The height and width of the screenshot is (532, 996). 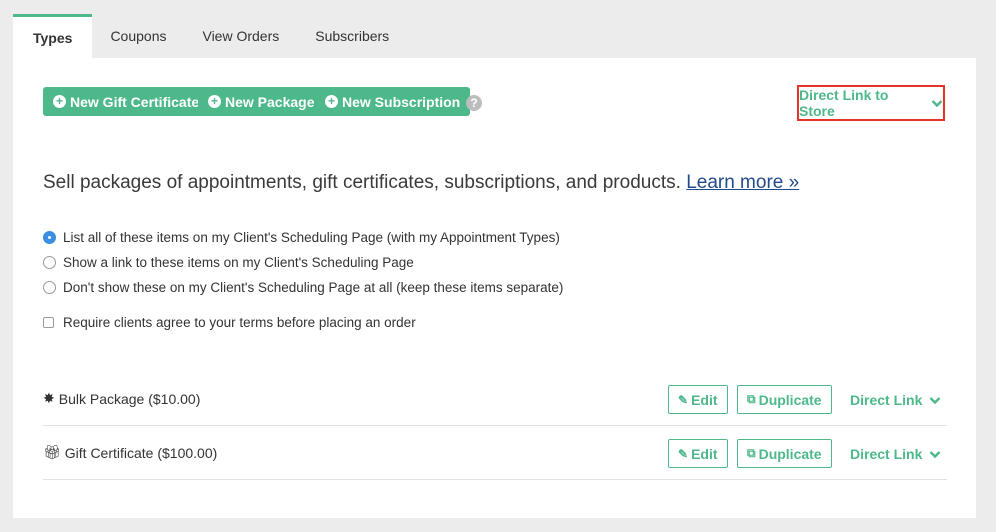 What do you see at coordinates (52, 452) in the screenshot?
I see `gift-icon: 🎁︎` at bounding box center [52, 452].